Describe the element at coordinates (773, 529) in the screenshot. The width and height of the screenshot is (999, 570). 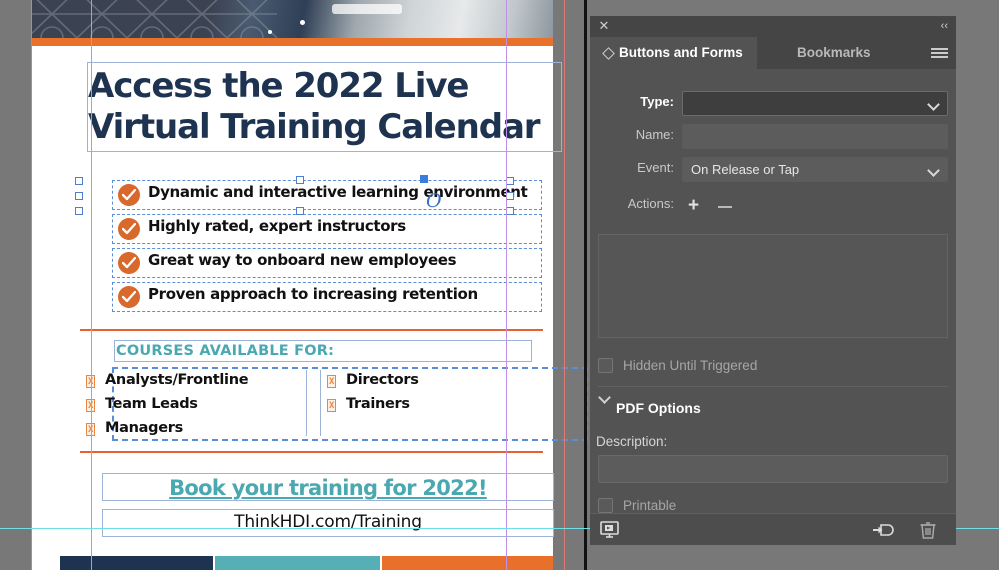
I see `panel-footer` at that location.